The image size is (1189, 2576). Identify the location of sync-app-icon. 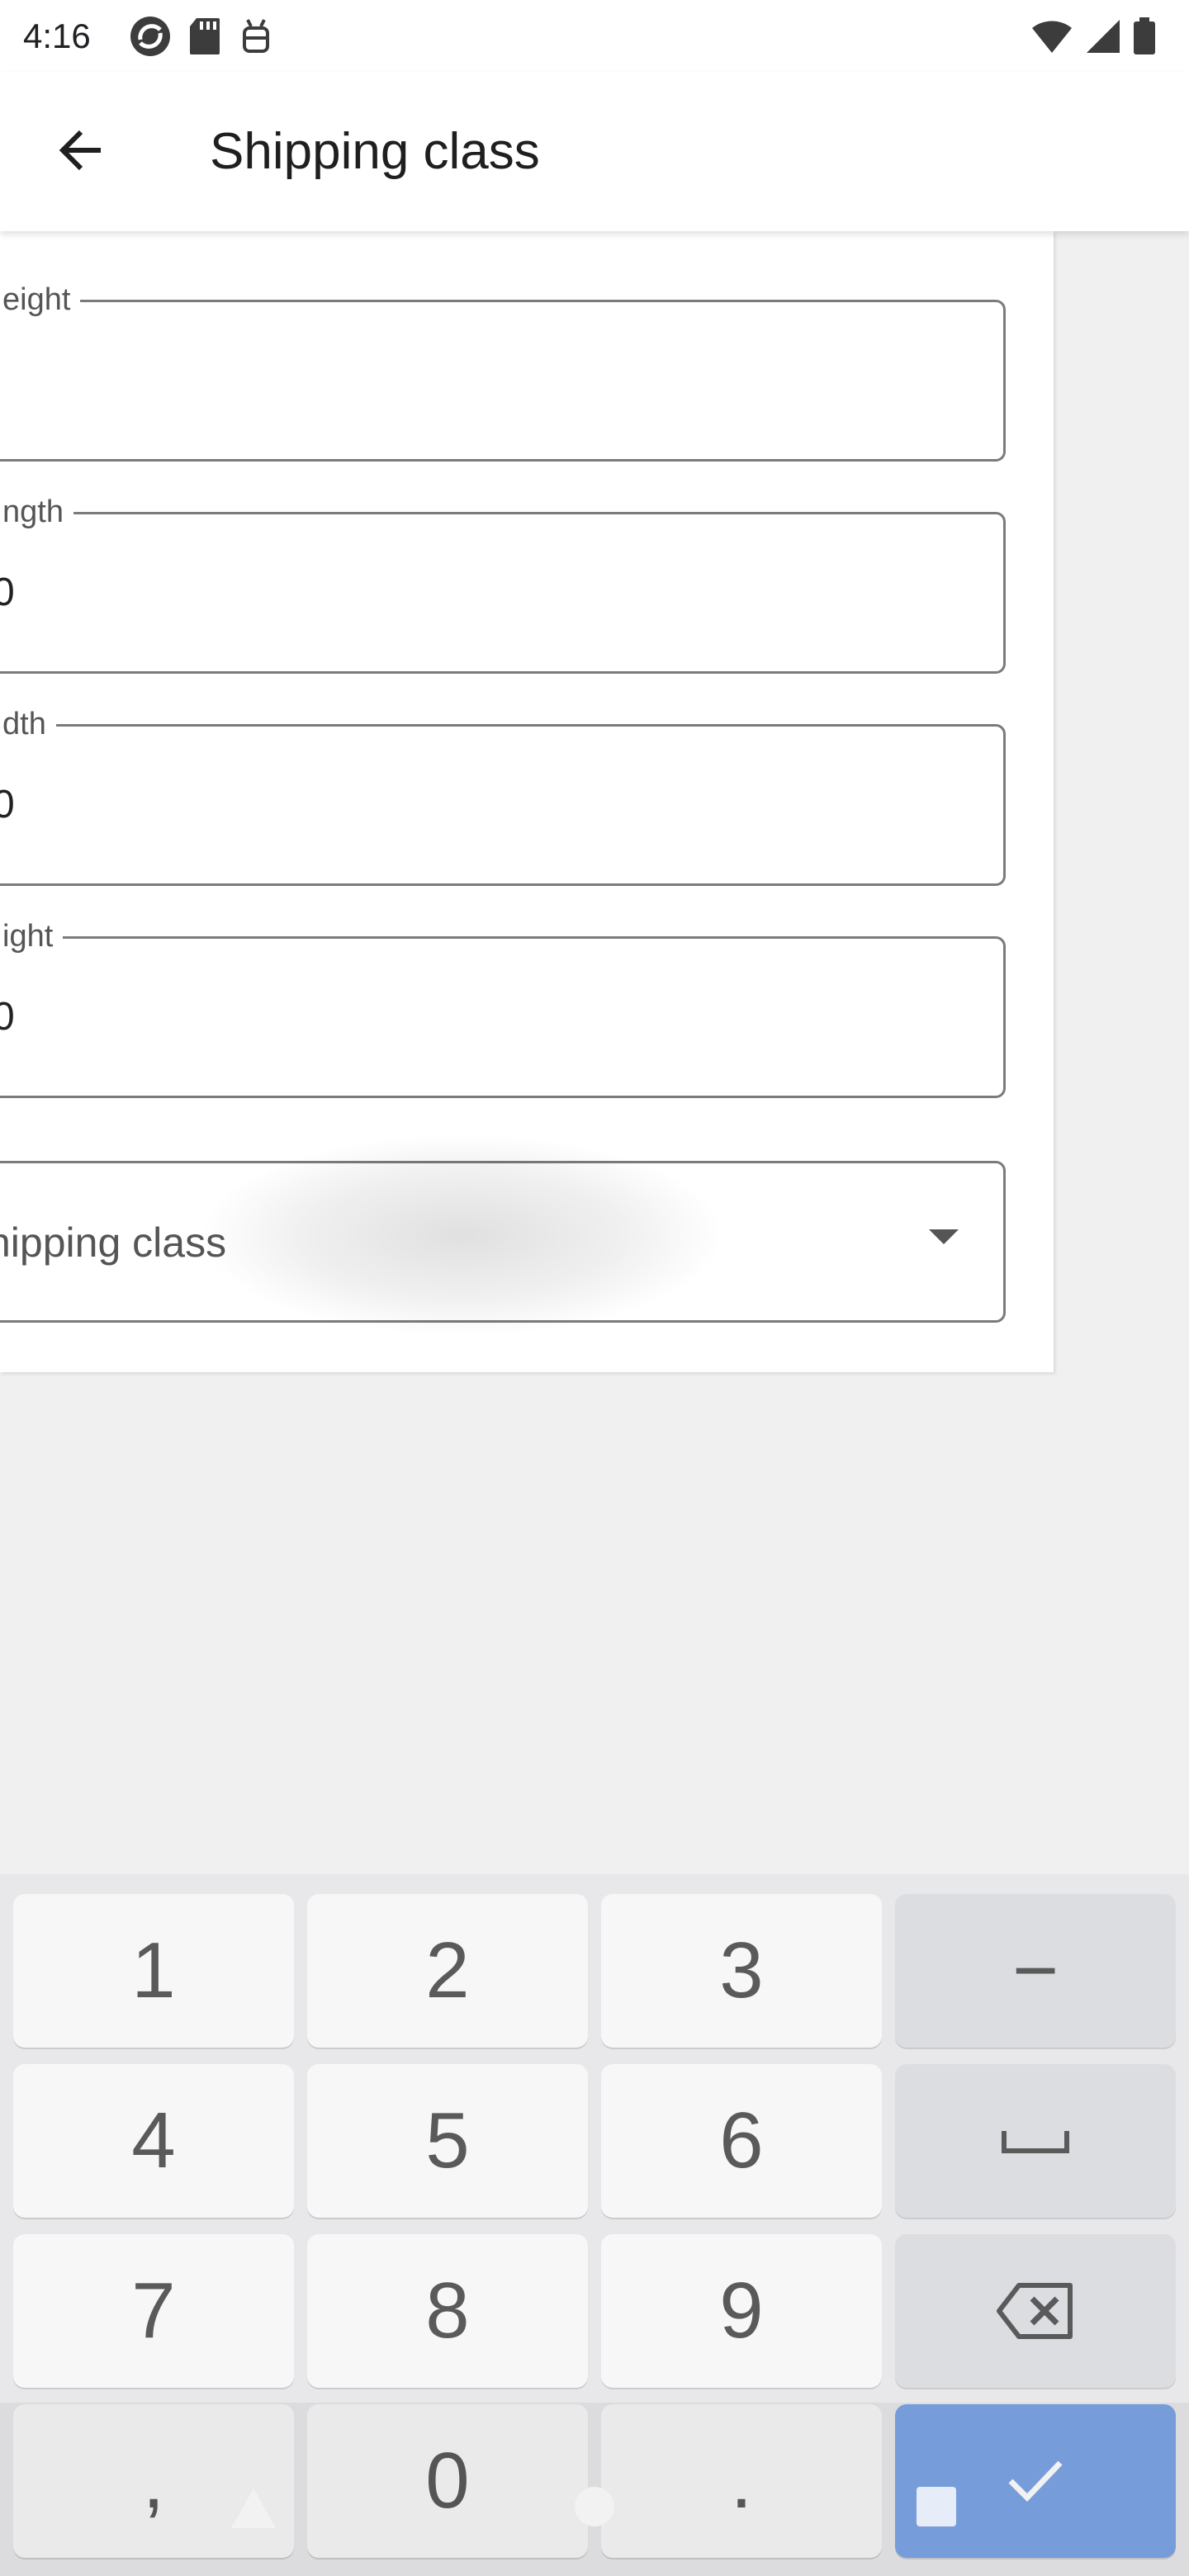
(150, 36).